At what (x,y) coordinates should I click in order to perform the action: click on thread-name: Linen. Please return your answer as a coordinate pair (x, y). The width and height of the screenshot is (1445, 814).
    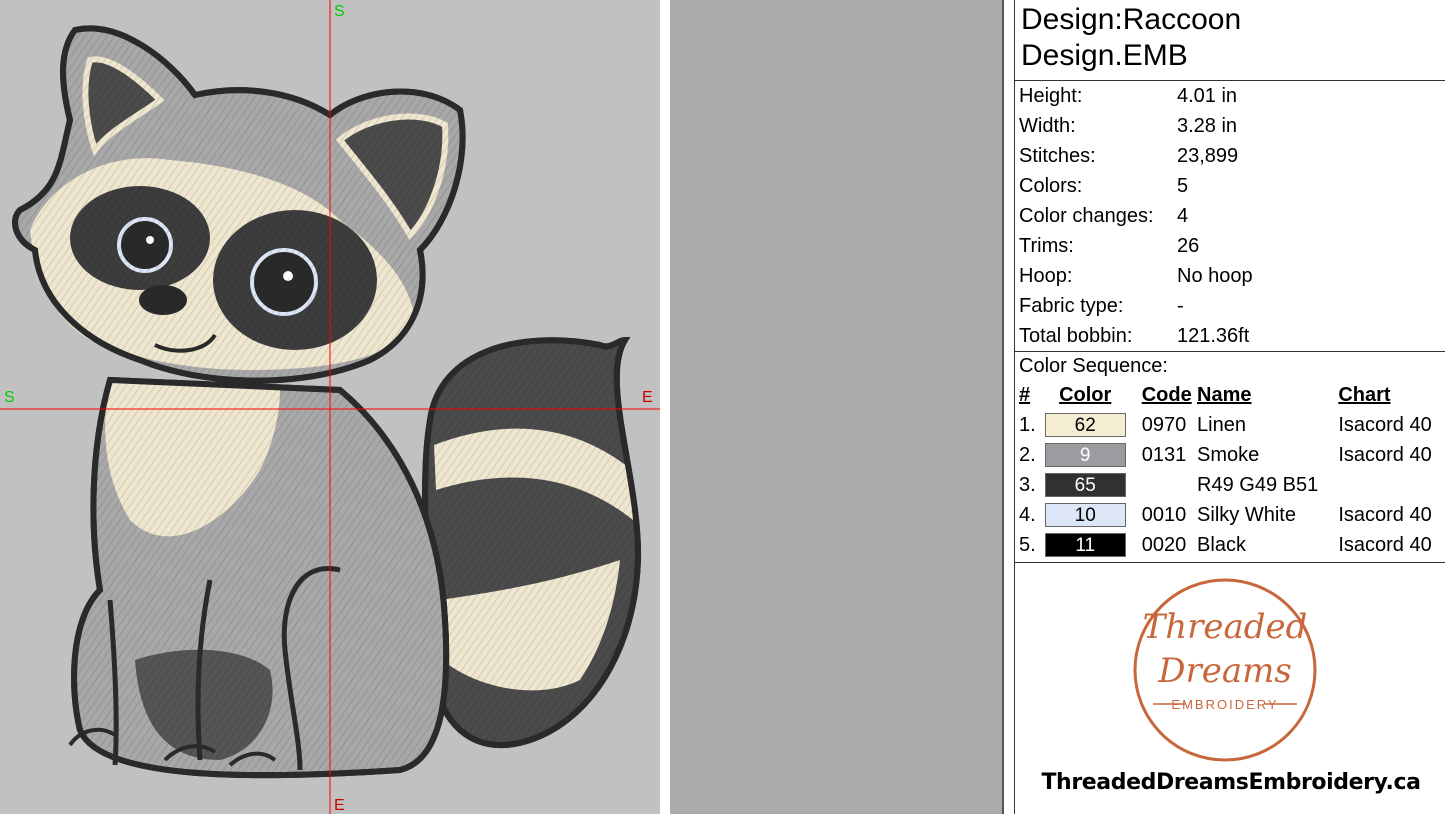
    Looking at the image, I should click on (1221, 424).